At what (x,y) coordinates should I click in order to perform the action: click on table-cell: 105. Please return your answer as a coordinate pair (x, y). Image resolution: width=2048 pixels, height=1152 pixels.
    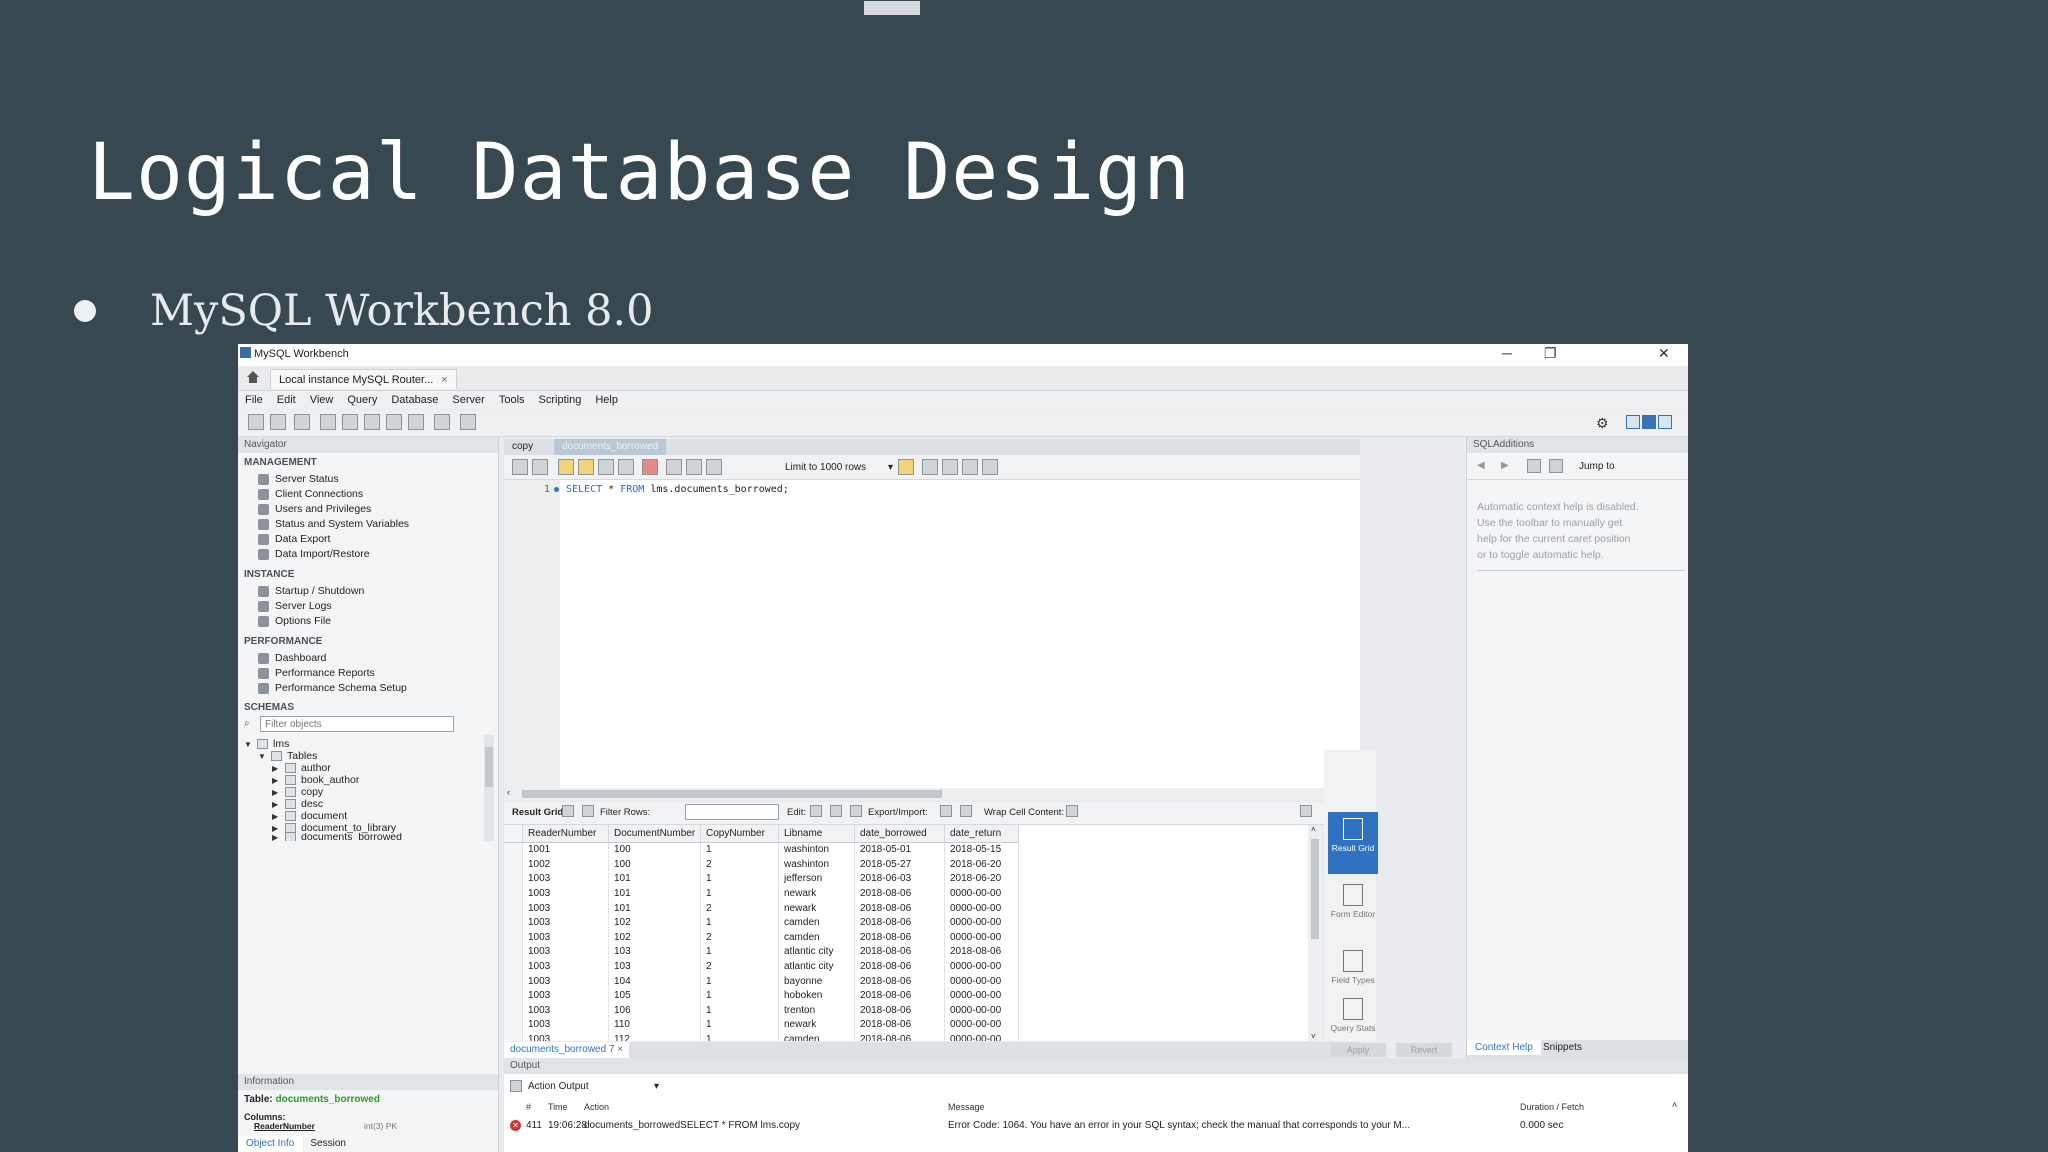
    Looking at the image, I should click on (654, 996).